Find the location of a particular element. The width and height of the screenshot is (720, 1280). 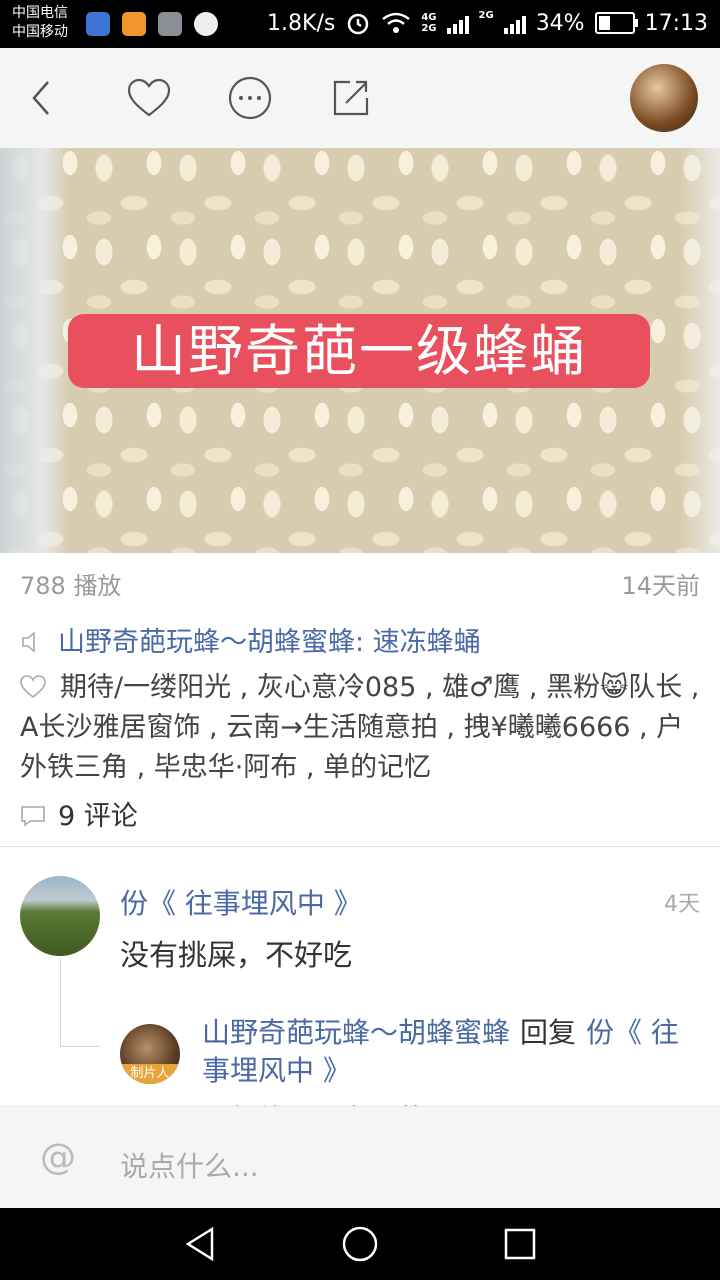

triangle-back-icon is located at coordinates (199, 1244).